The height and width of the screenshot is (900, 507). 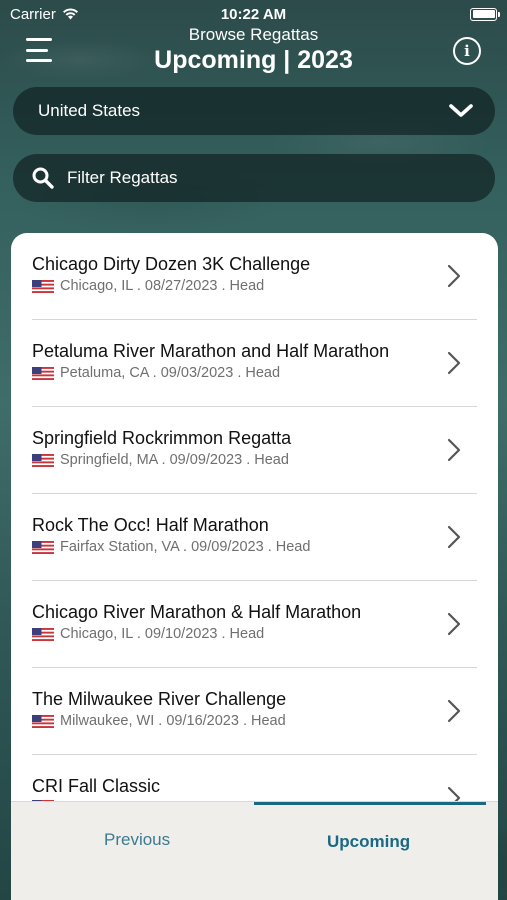 I want to click on page-subtitle: Browse Regattas, so click(x=253, y=34).